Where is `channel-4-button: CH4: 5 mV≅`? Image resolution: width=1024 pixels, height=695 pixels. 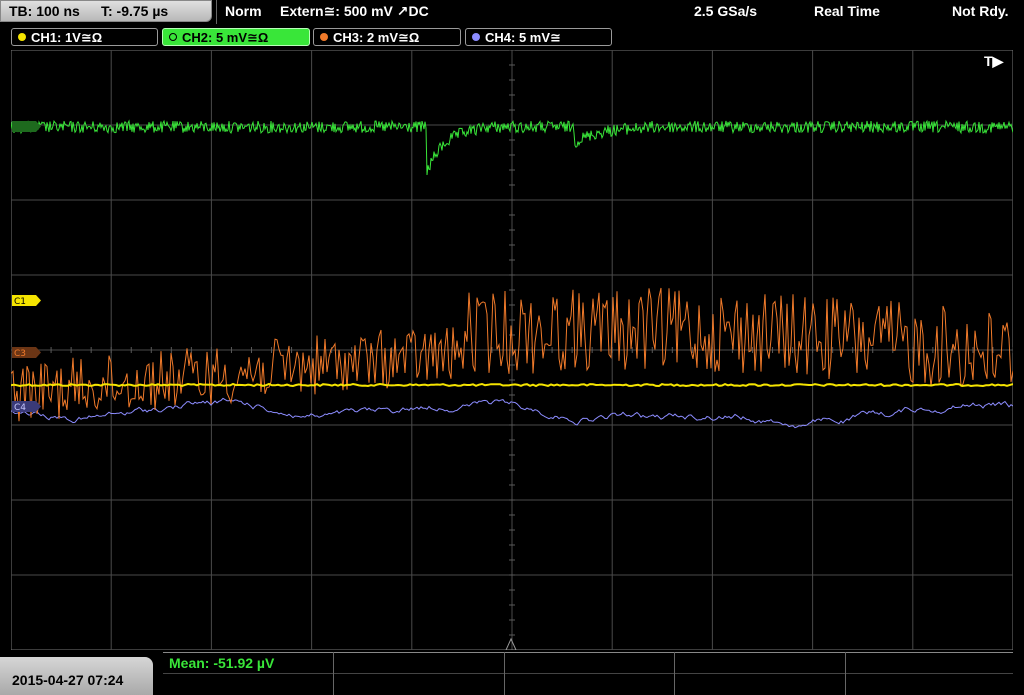 channel-4-button: CH4: 5 mV≅ is located at coordinates (538, 37).